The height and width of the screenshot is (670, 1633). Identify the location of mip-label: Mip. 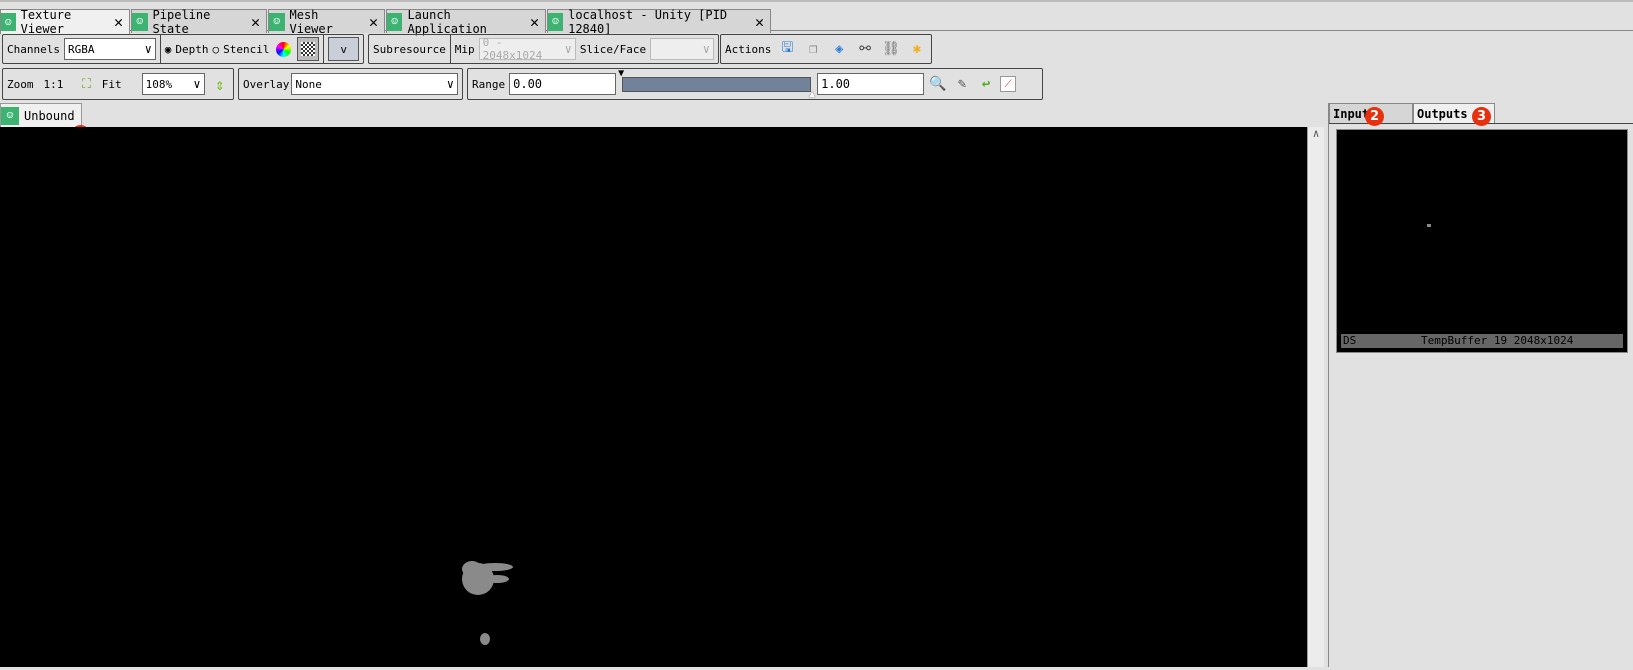
(464, 49).